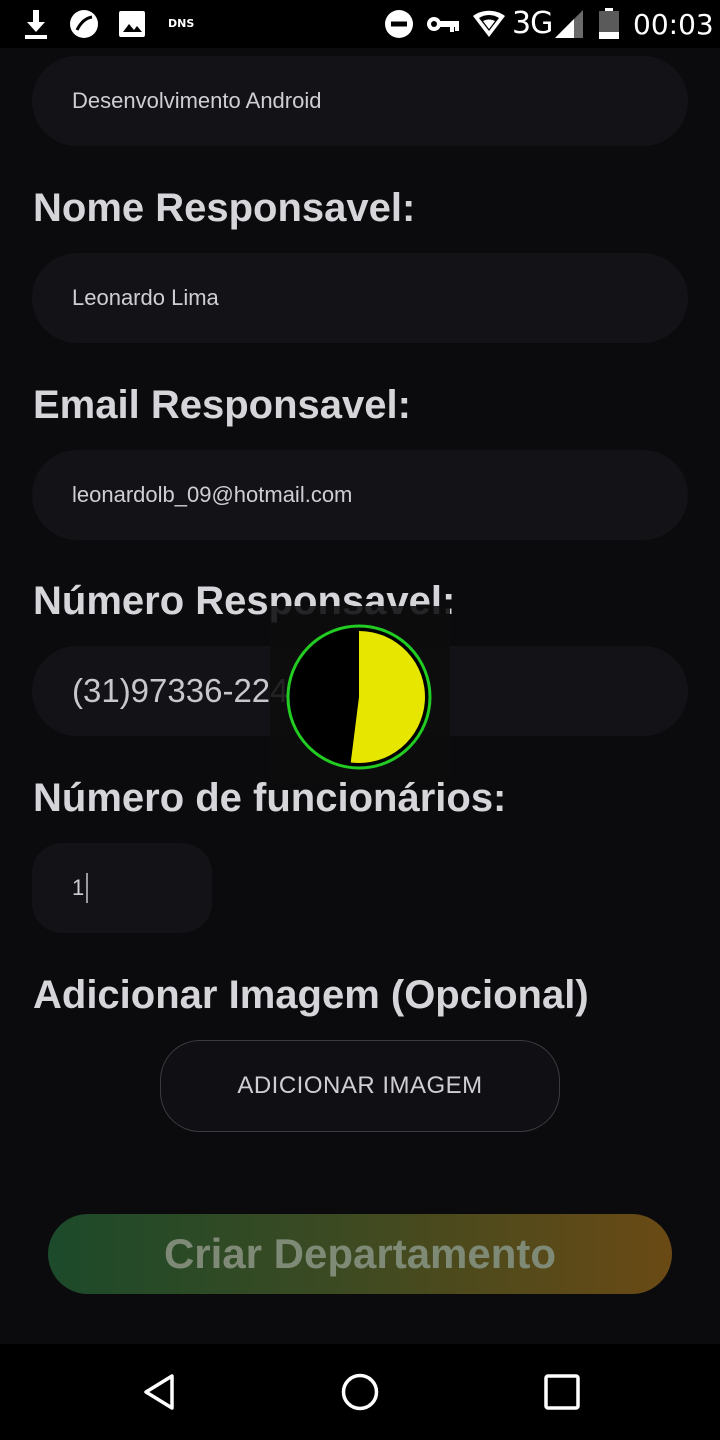 This screenshot has height=1440, width=720. What do you see at coordinates (562, 1392) in the screenshot?
I see `recents-icon` at bounding box center [562, 1392].